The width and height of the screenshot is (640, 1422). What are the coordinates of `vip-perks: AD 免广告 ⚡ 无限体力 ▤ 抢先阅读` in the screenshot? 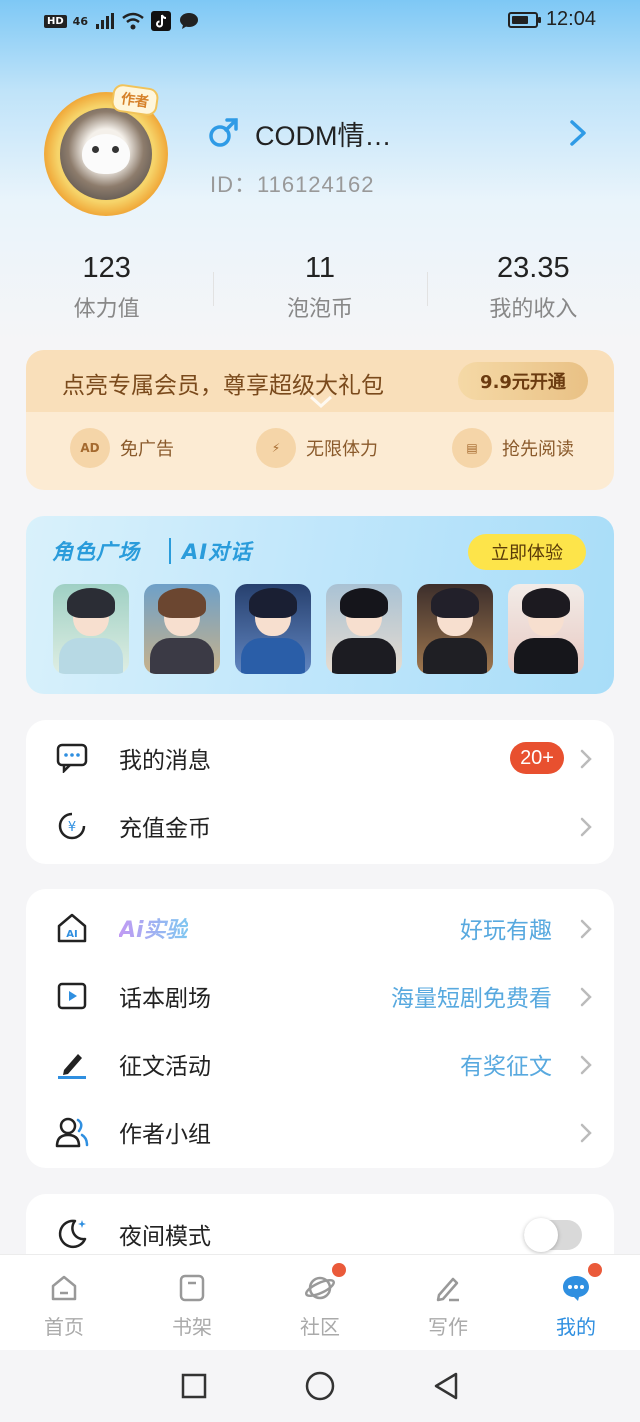 It's located at (320, 451).